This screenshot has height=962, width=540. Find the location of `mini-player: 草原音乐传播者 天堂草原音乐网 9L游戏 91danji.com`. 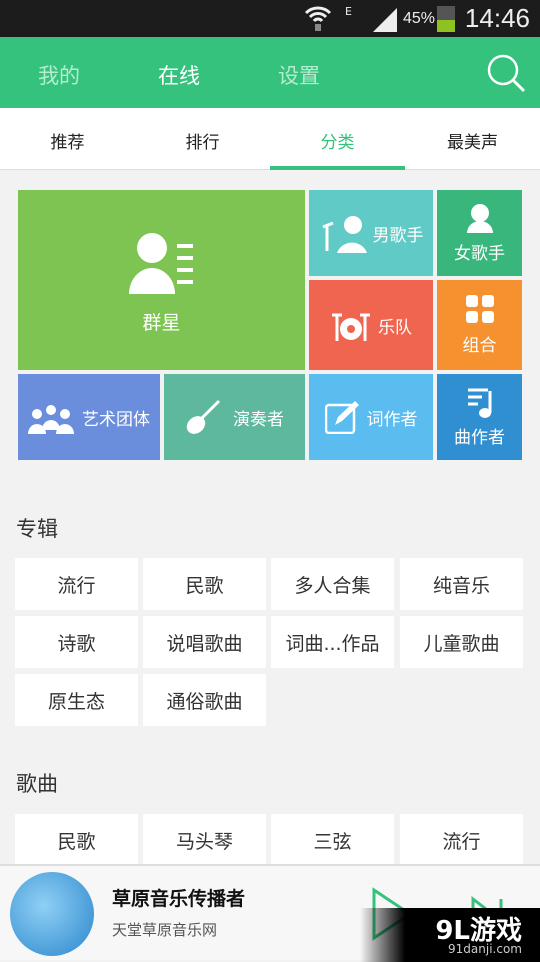

mini-player: 草原音乐传播者 天堂草原音乐网 9L游戏 91danji.com is located at coordinates (270, 913).